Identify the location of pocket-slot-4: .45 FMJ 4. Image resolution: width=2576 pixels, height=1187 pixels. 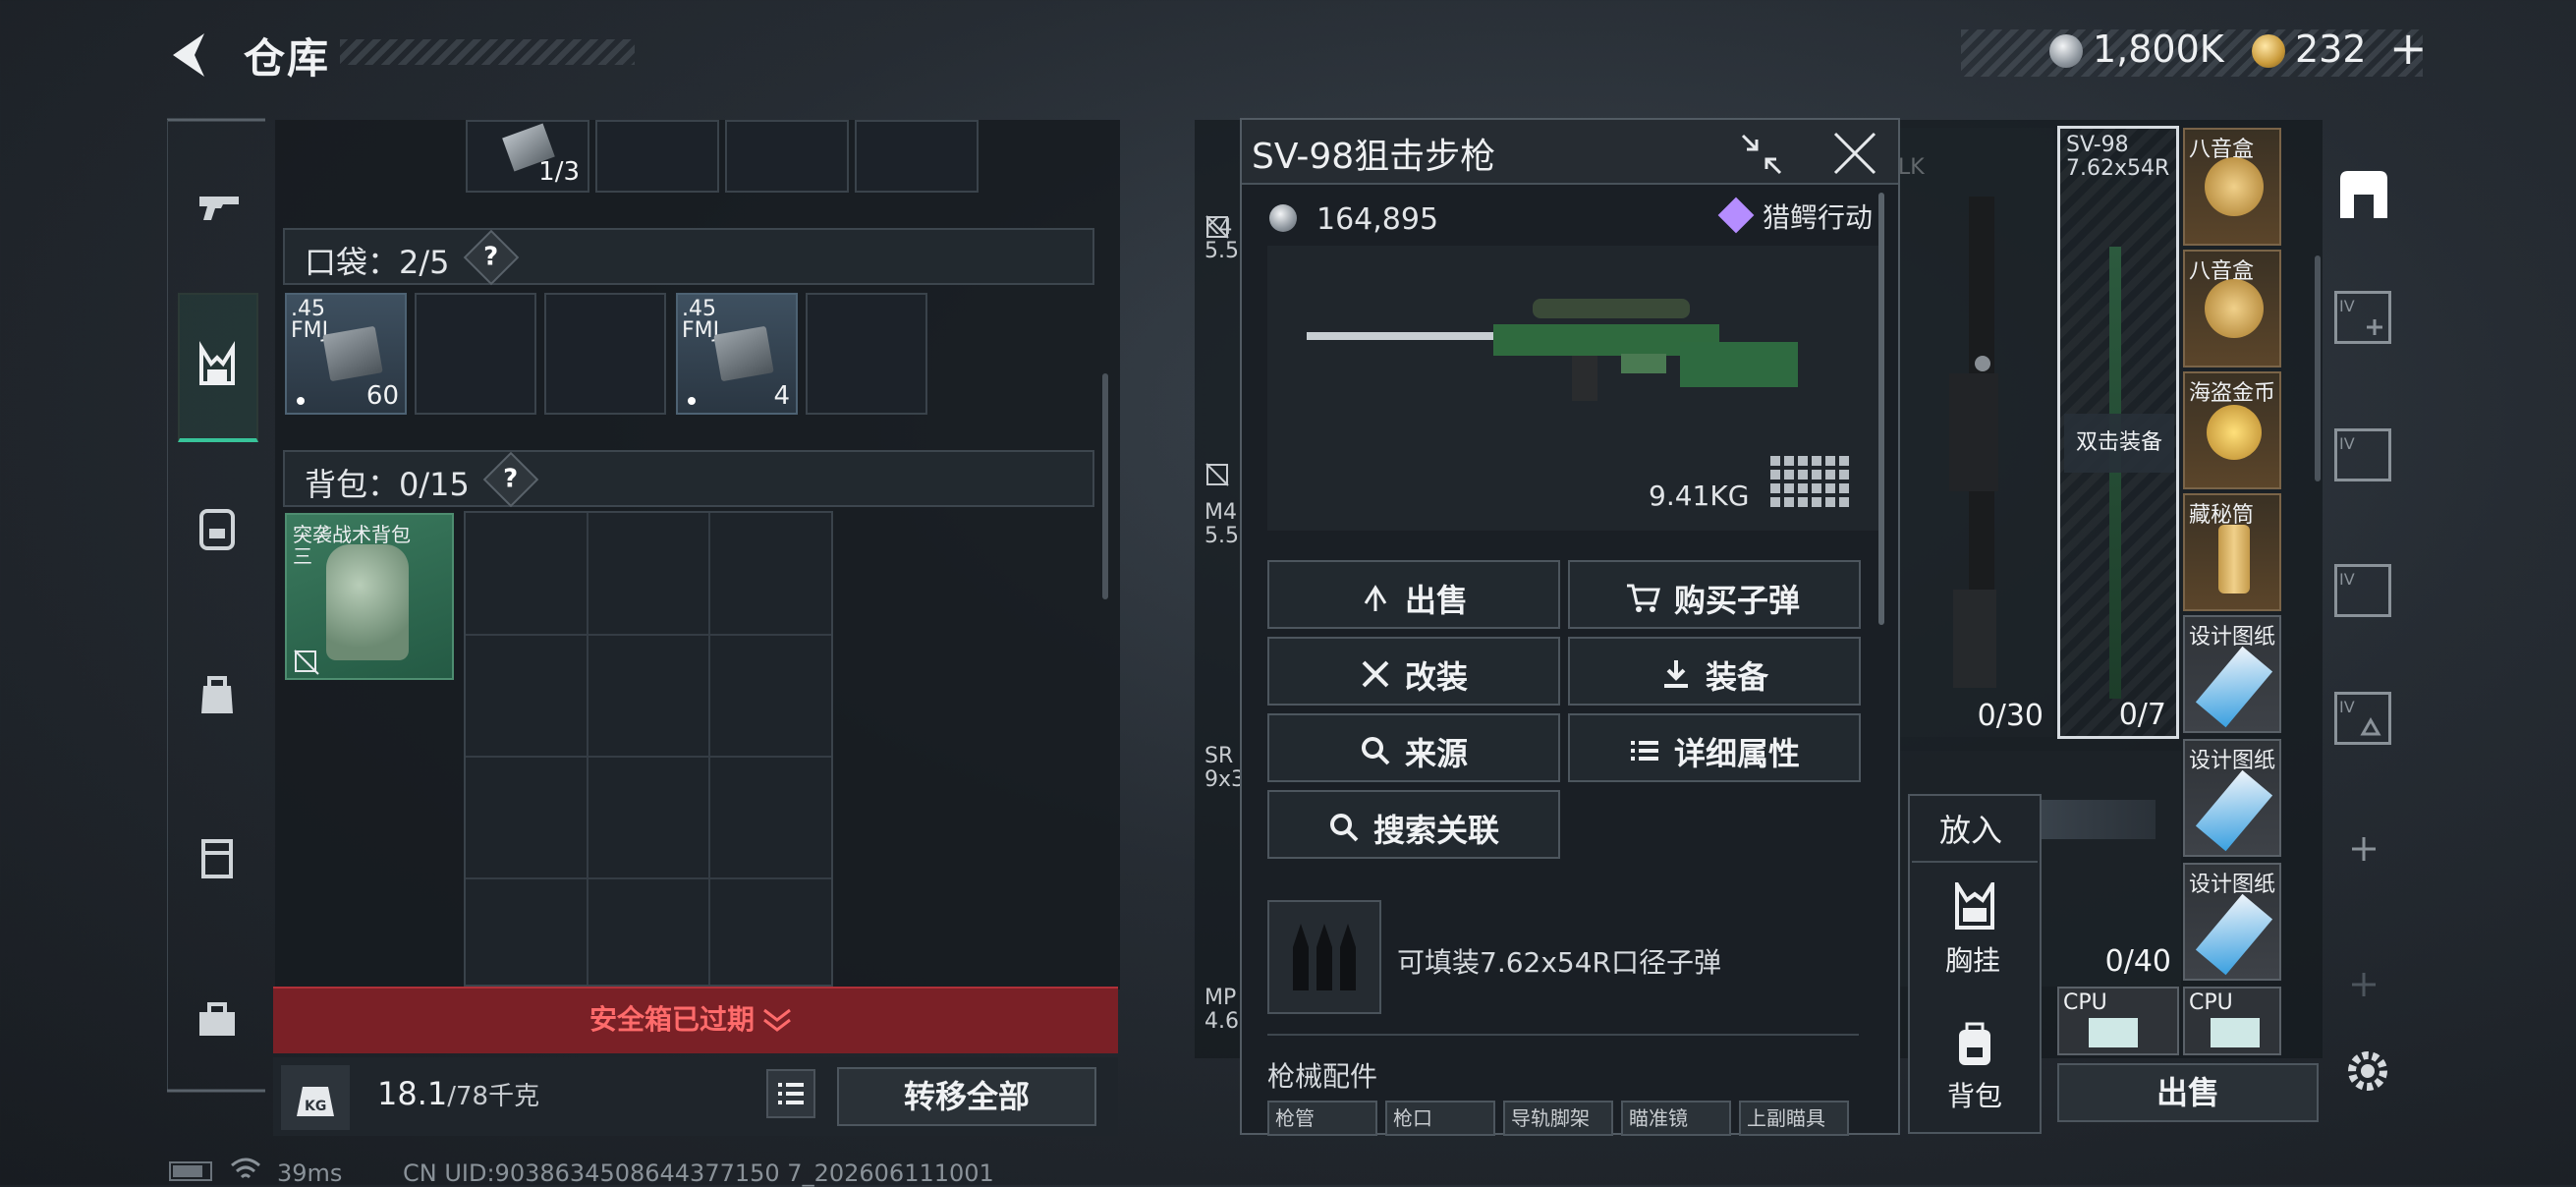
(737, 354).